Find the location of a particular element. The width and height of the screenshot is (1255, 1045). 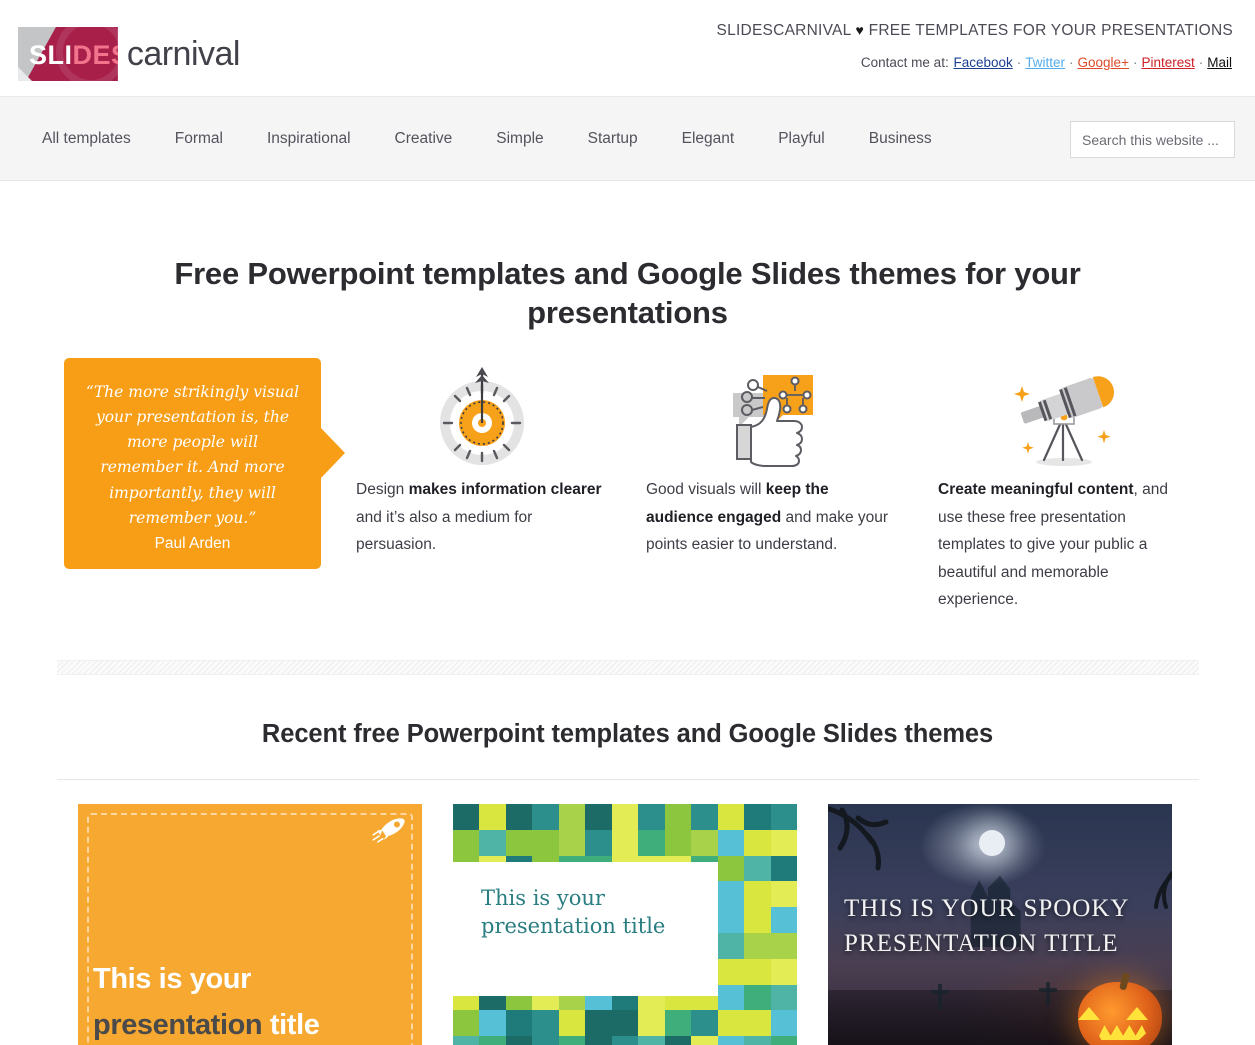

nav-item-elegant: Elegant is located at coordinates (708, 139).